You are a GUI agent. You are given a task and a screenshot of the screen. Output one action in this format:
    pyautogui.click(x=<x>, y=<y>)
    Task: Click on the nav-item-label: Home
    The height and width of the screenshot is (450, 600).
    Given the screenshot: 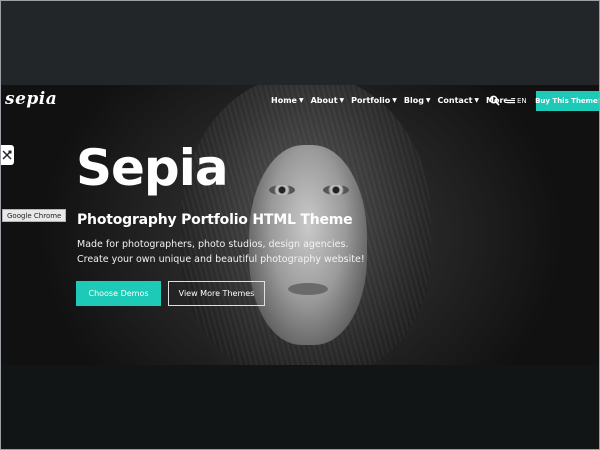 What is the action you would take?
    pyautogui.click(x=284, y=100)
    